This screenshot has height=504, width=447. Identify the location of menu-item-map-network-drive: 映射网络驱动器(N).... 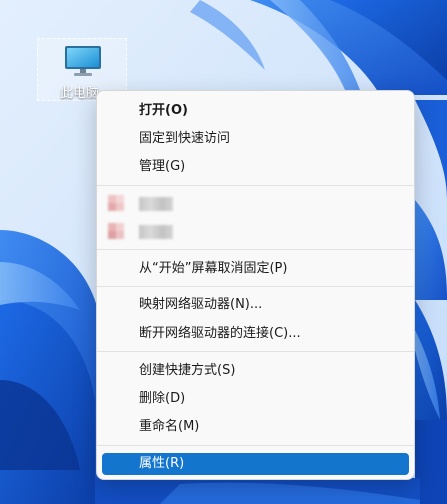
(255, 305).